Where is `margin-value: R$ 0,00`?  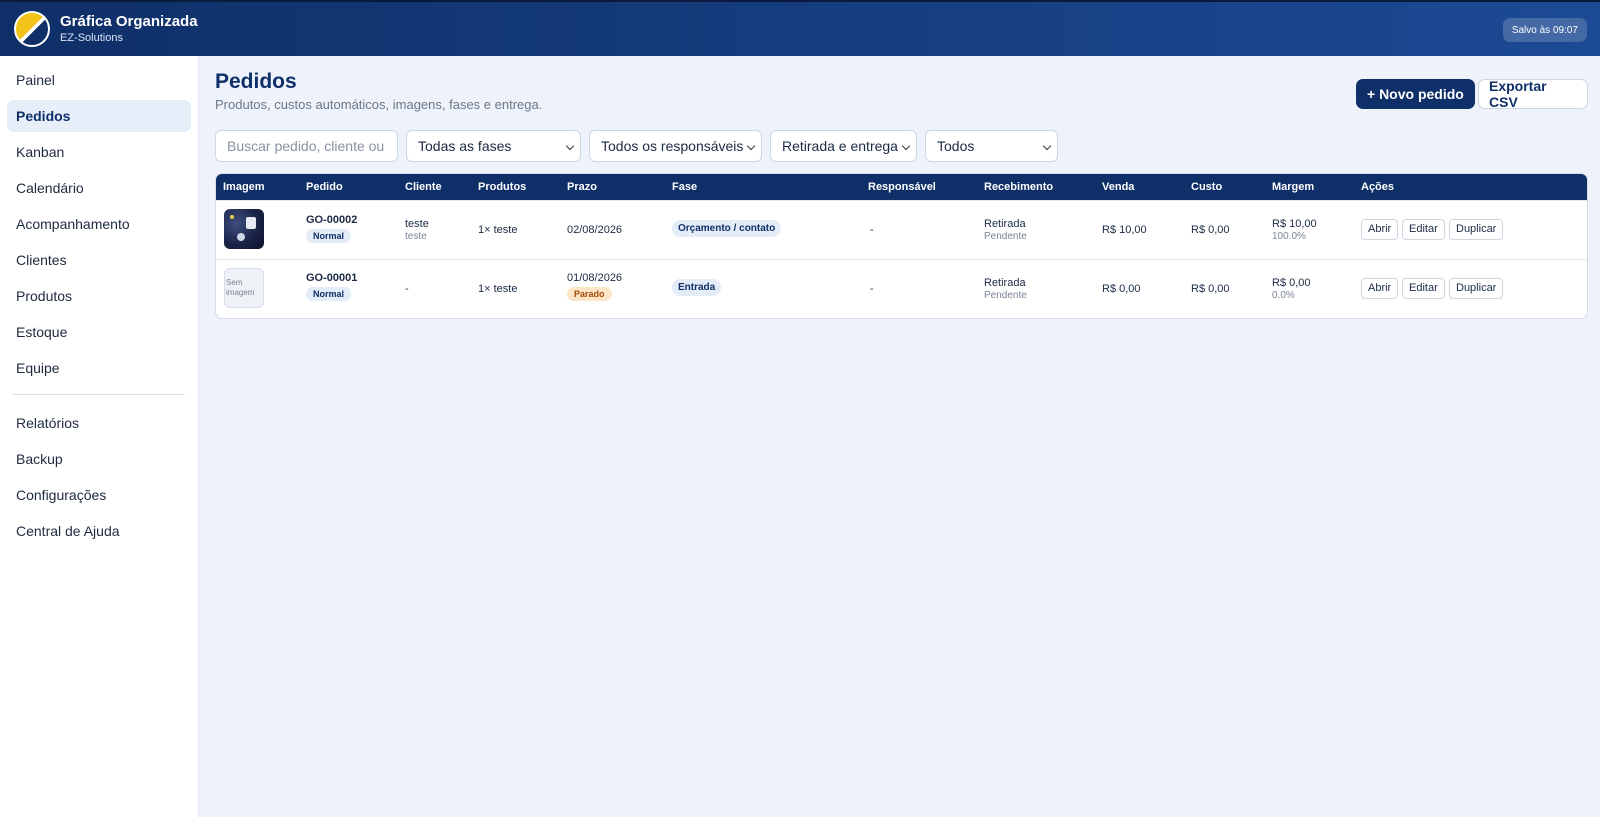 margin-value: R$ 0,00 is located at coordinates (1291, 283).